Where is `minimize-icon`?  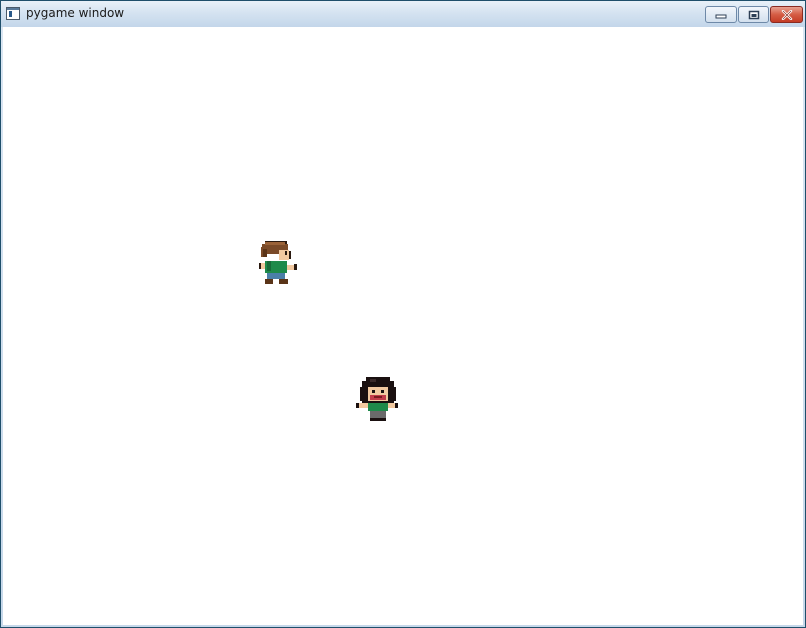 minimize-icon is located at coordinates (721, 16).